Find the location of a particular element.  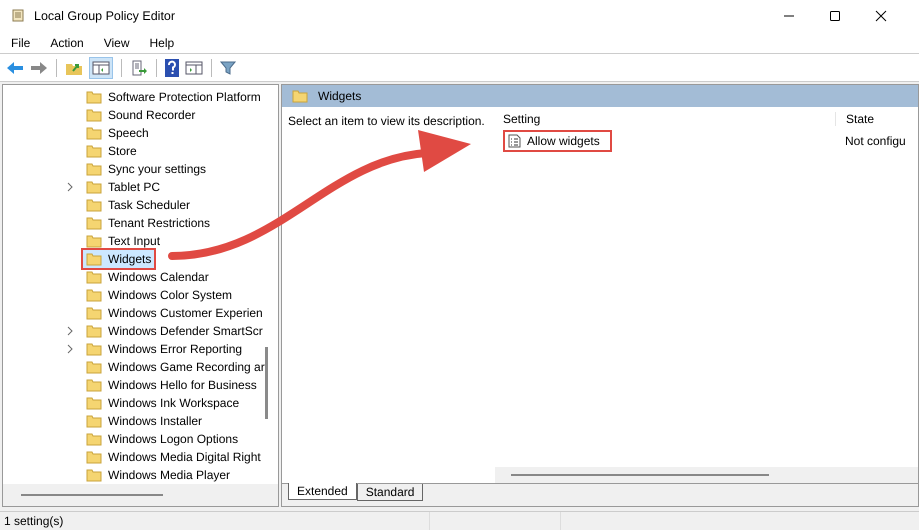

column-header: State is located at coordinates (876, 119).